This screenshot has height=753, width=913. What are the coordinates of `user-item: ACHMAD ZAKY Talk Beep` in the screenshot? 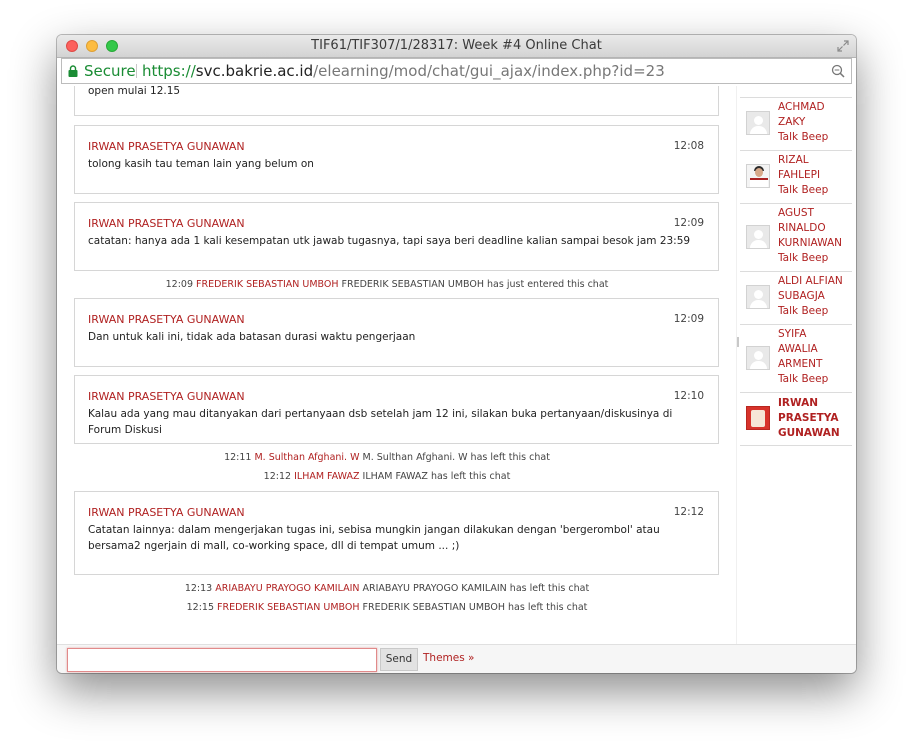 It's located at (796, 124).